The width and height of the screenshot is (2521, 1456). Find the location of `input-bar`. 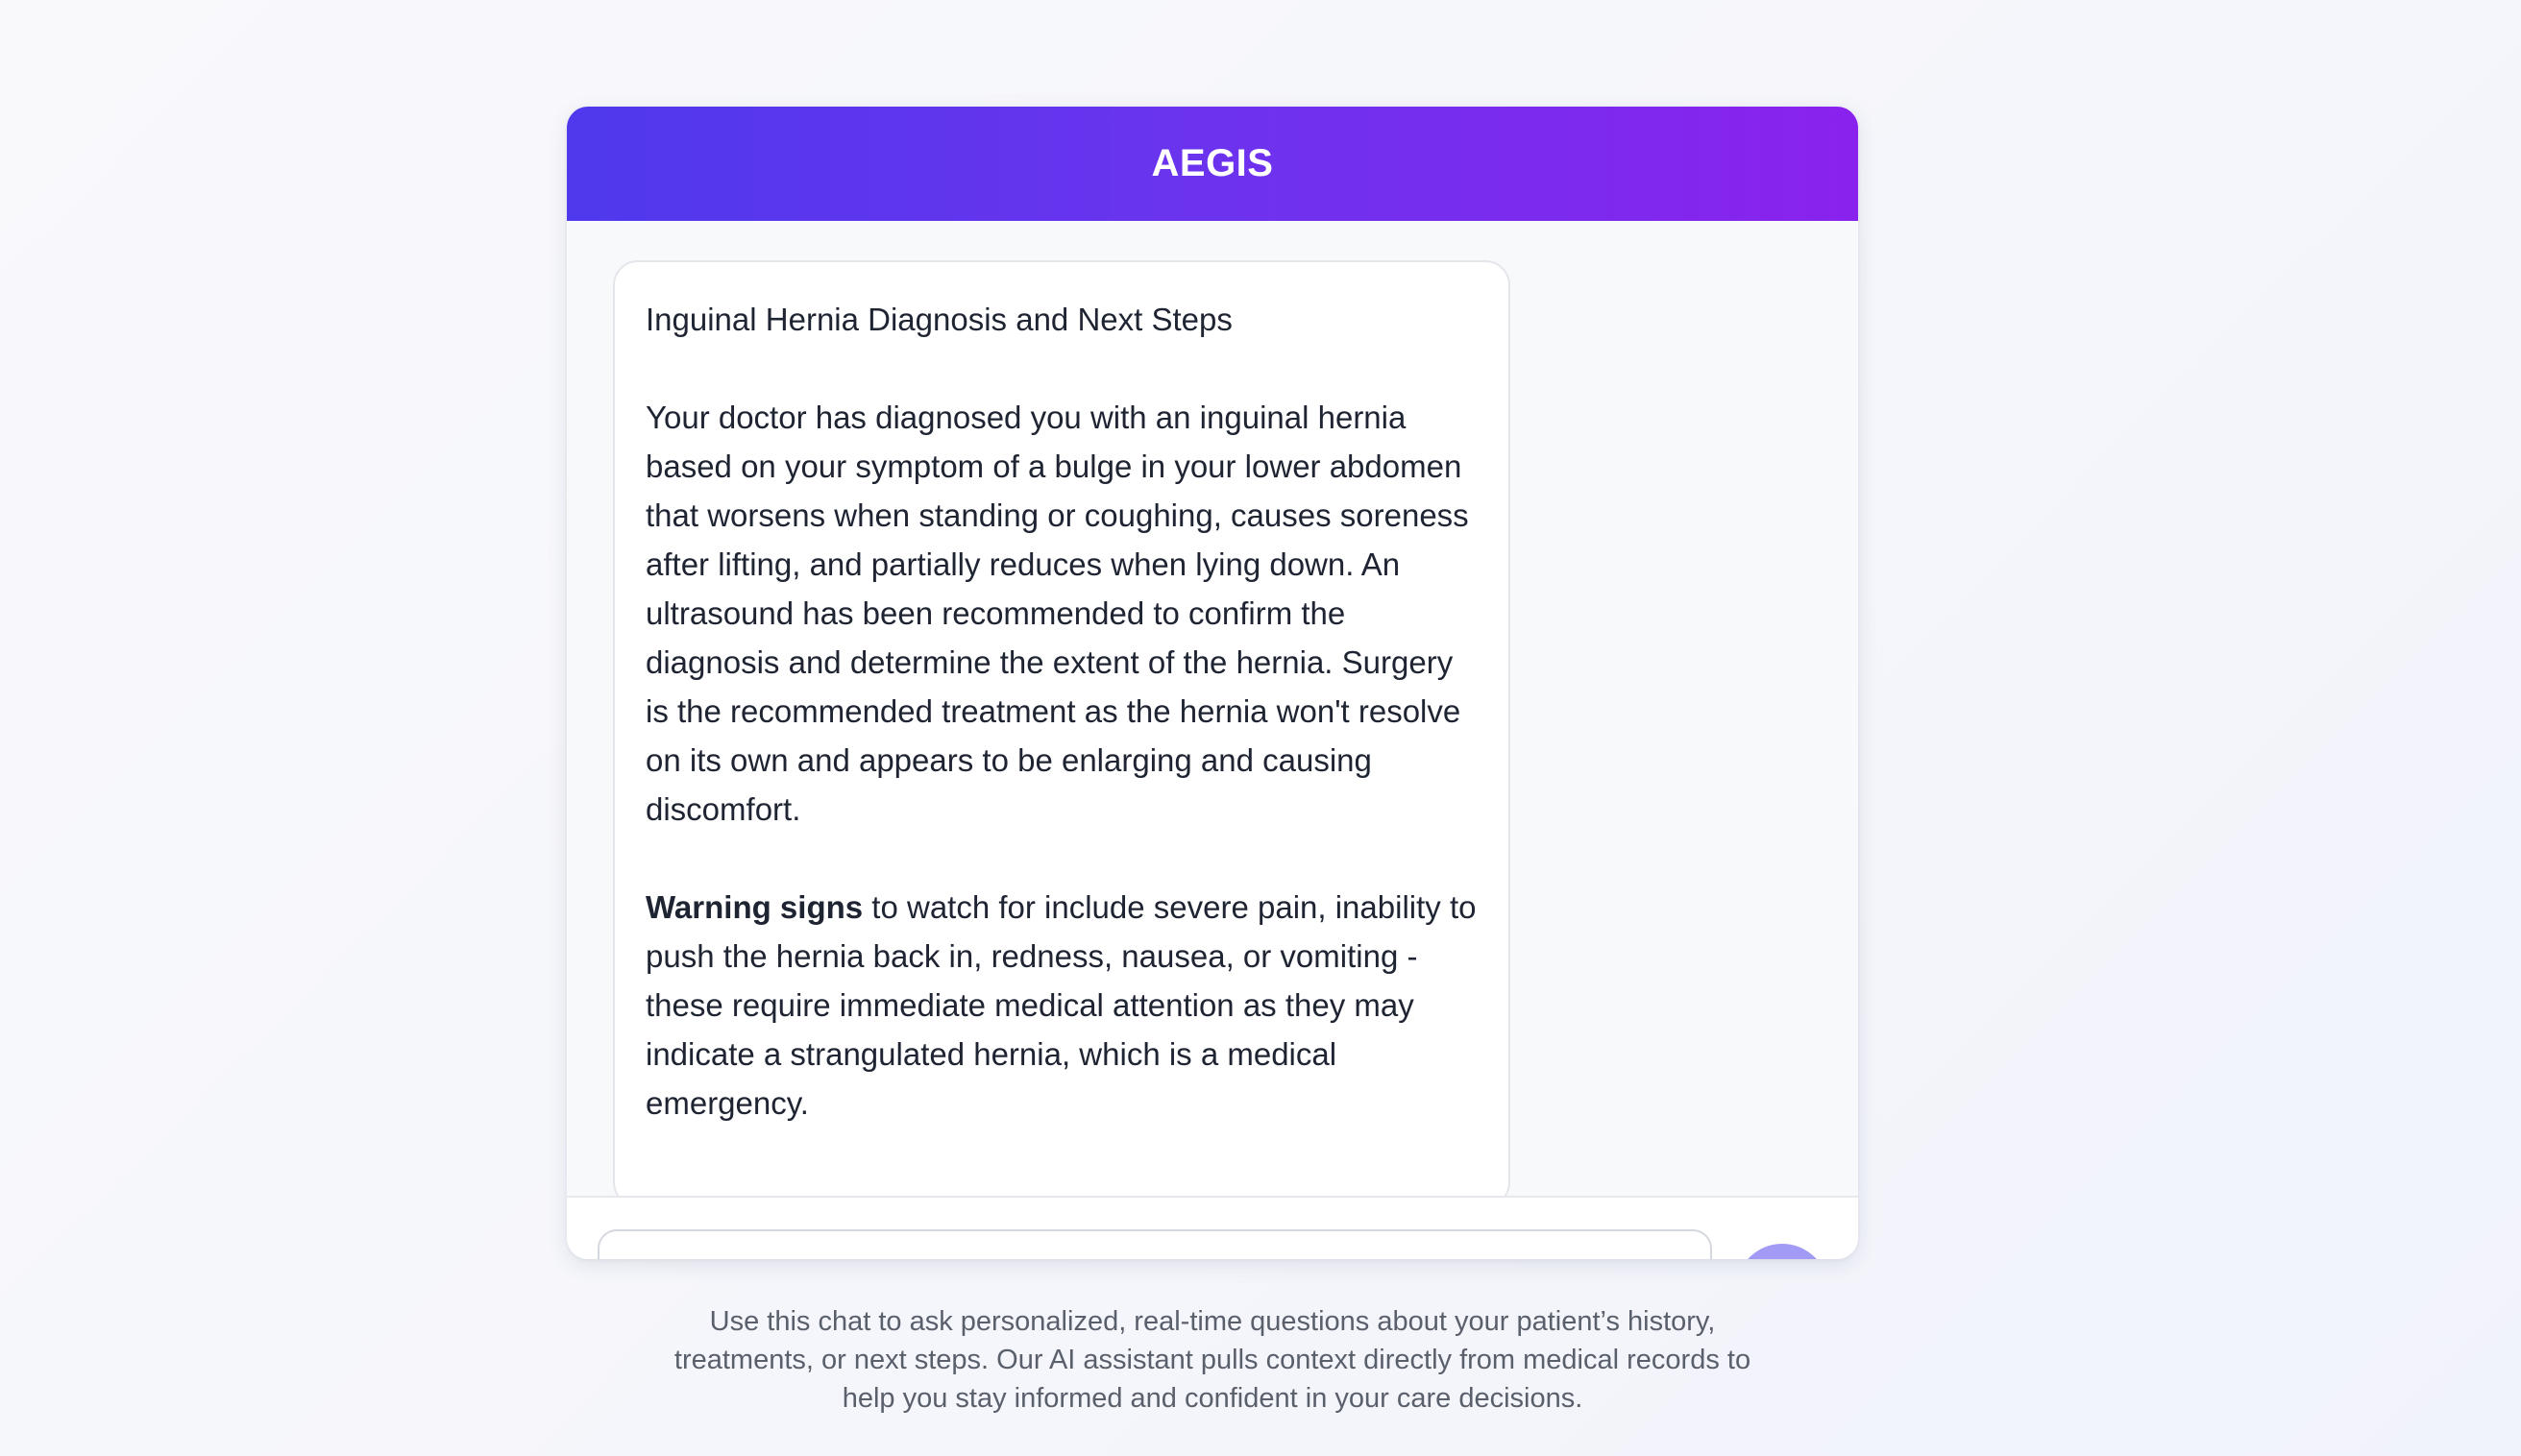

input-bar is located at coordinates (1212, 1228).